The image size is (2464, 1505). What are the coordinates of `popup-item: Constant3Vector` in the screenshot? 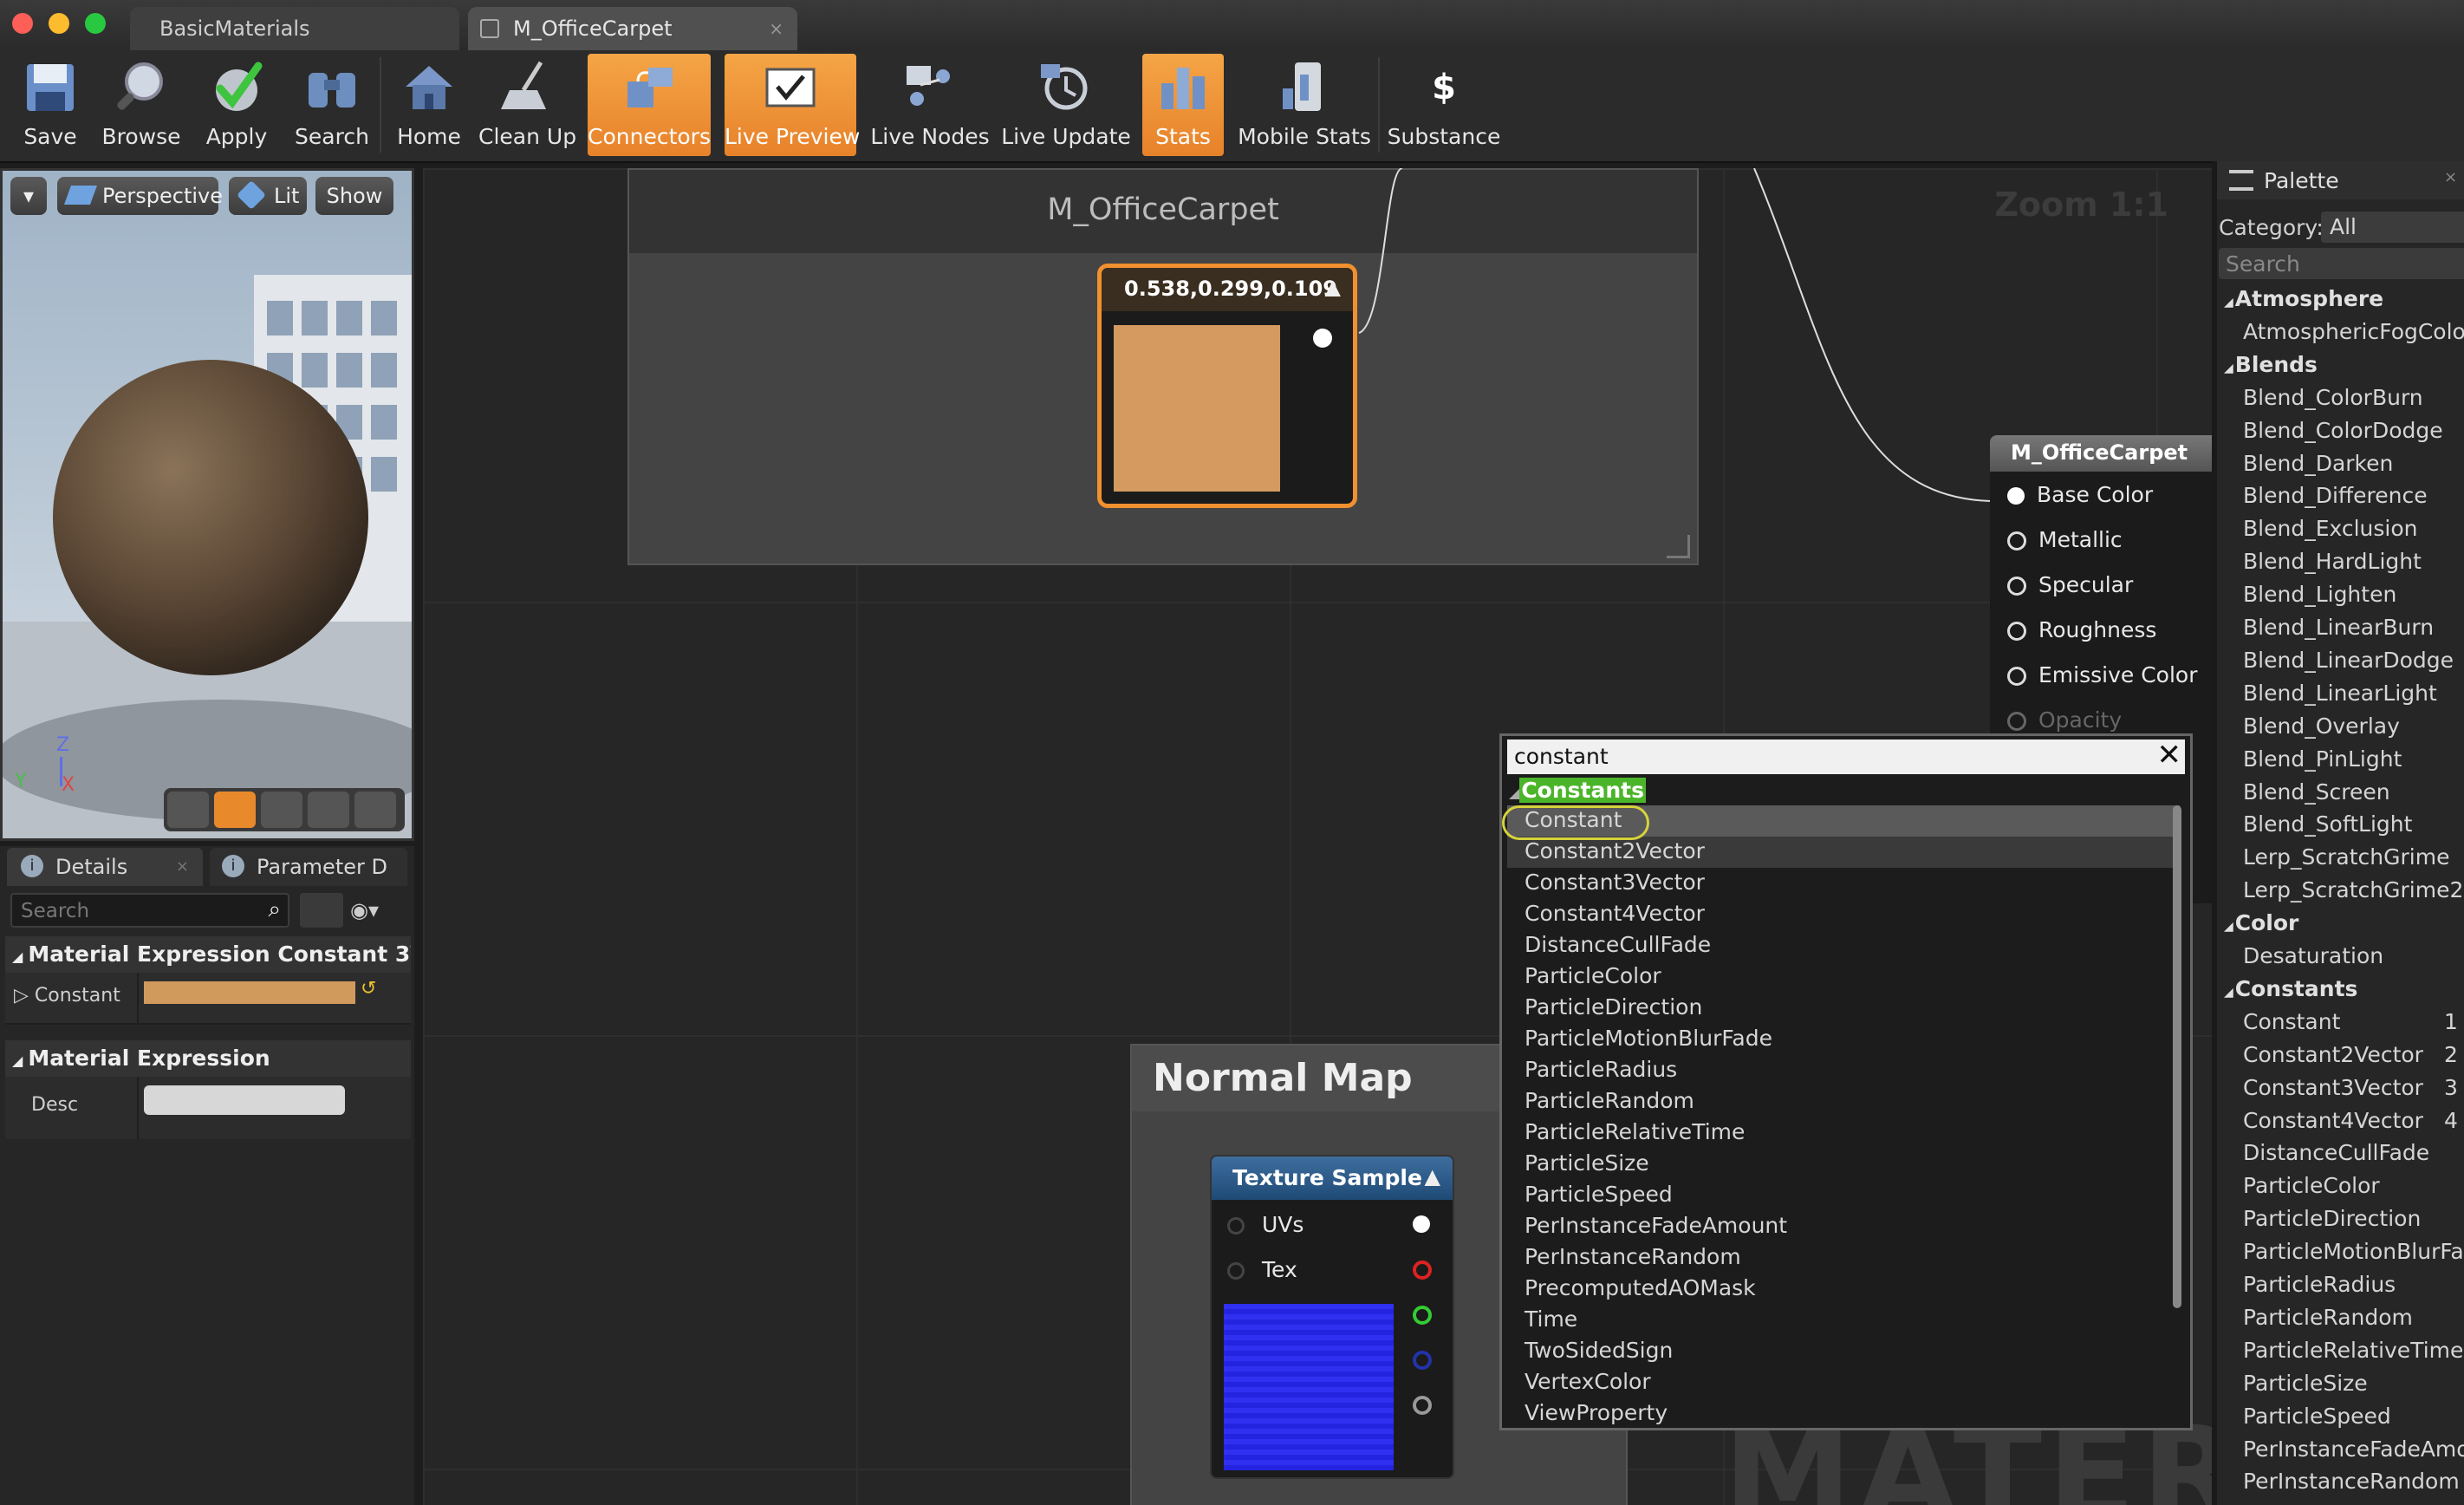 It's located at (1615, 883).